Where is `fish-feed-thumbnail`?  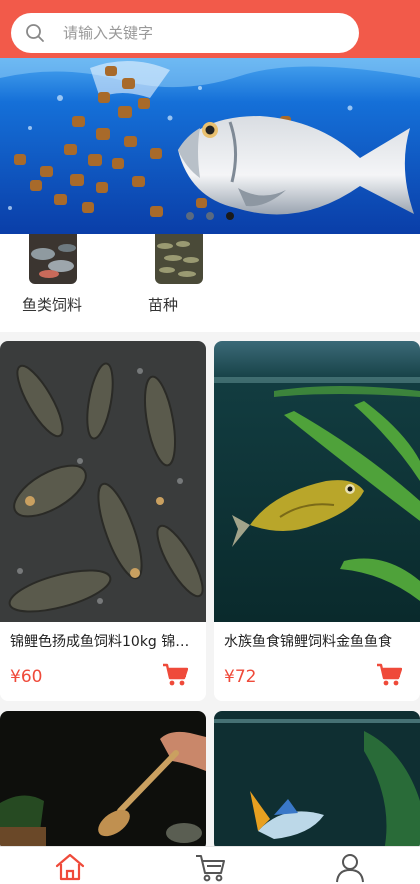
fish-feed-thumbnail is located at coordinates (53, 259).